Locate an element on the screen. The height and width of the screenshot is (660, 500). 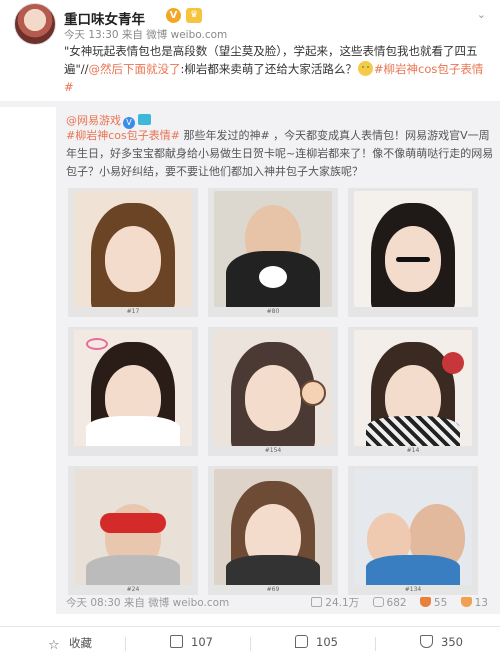
like-icon is located at coordinates (425, 602).